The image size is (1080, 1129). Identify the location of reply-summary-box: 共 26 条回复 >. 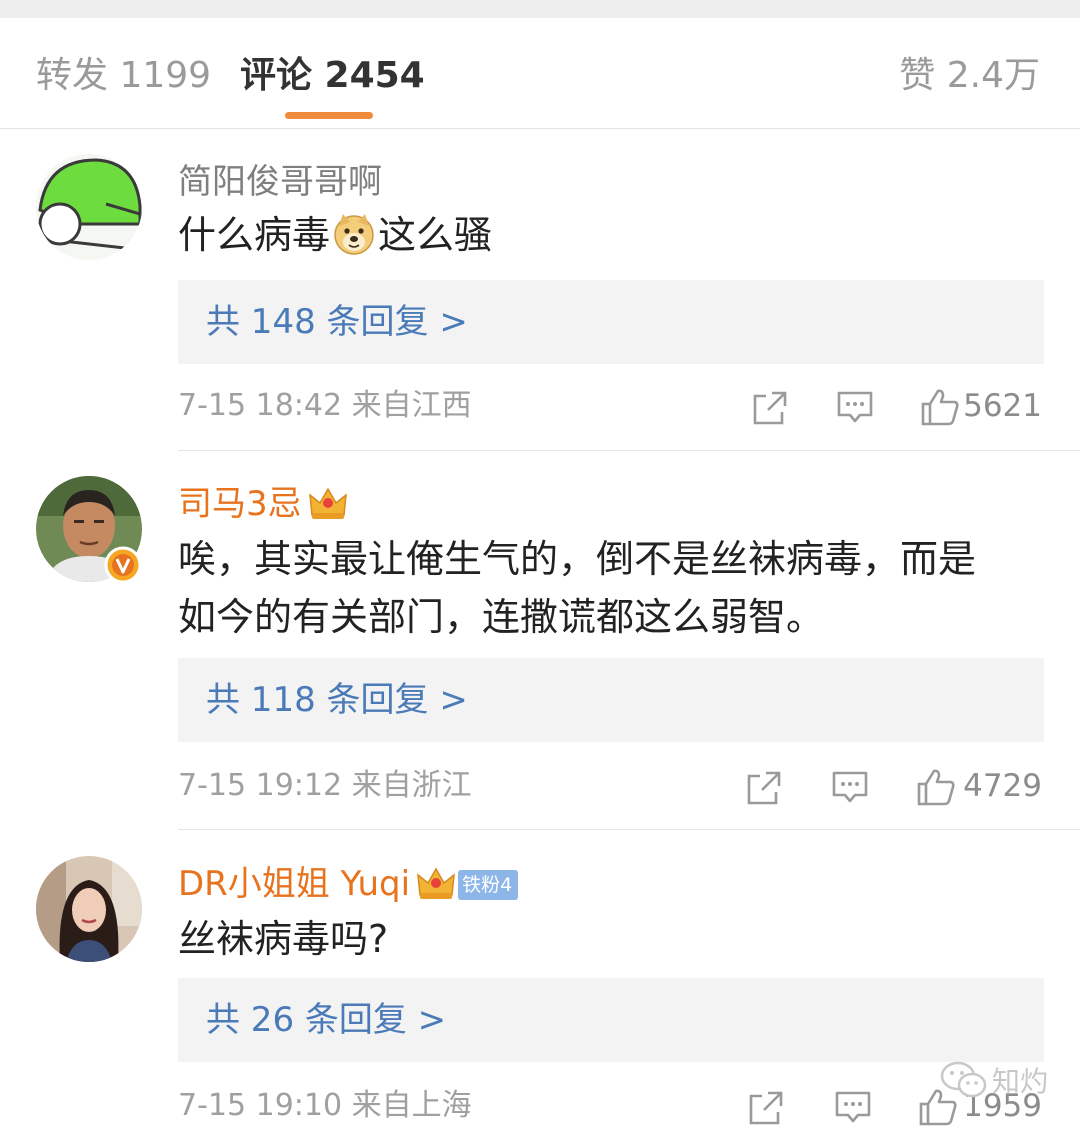
(611, 1020).